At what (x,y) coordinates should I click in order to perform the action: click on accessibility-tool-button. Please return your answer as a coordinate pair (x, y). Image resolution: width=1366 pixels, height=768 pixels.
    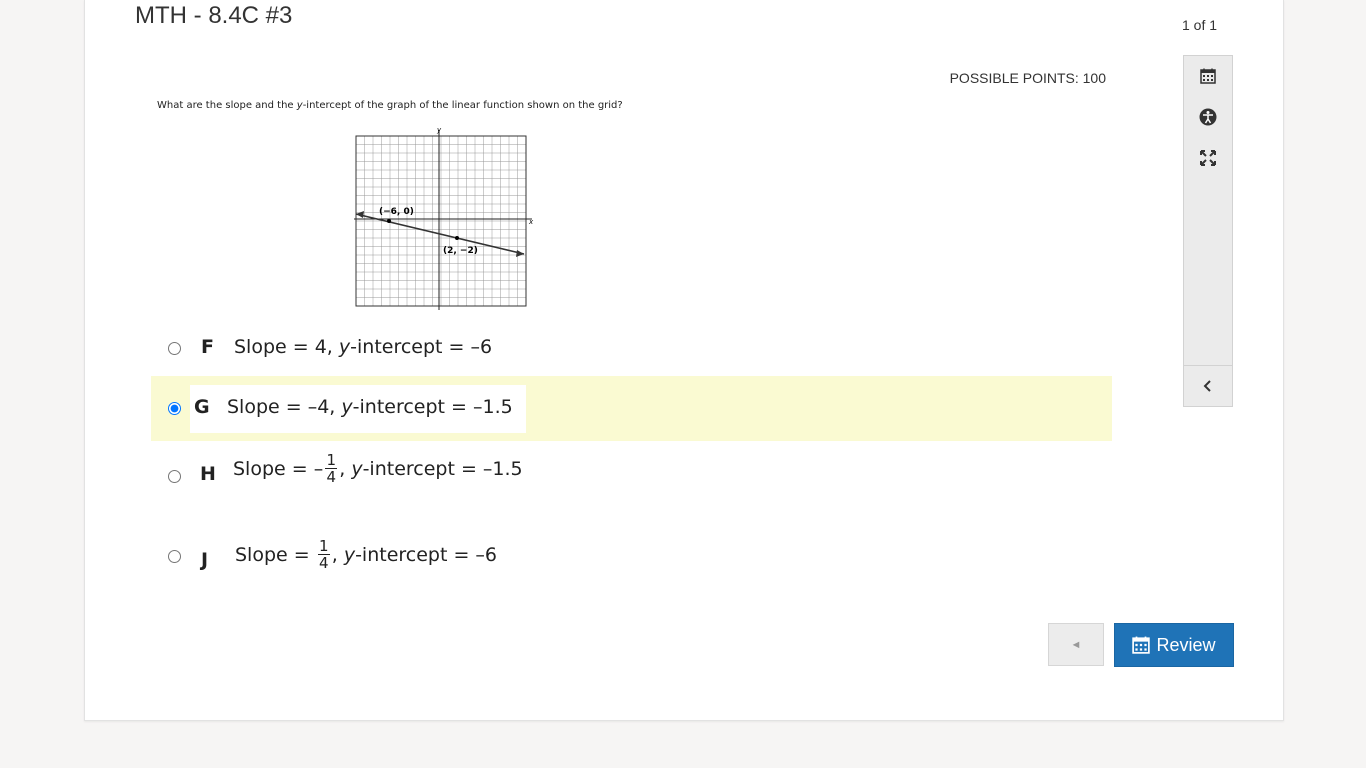
    Looking at the image, I should click on (1208, 117).